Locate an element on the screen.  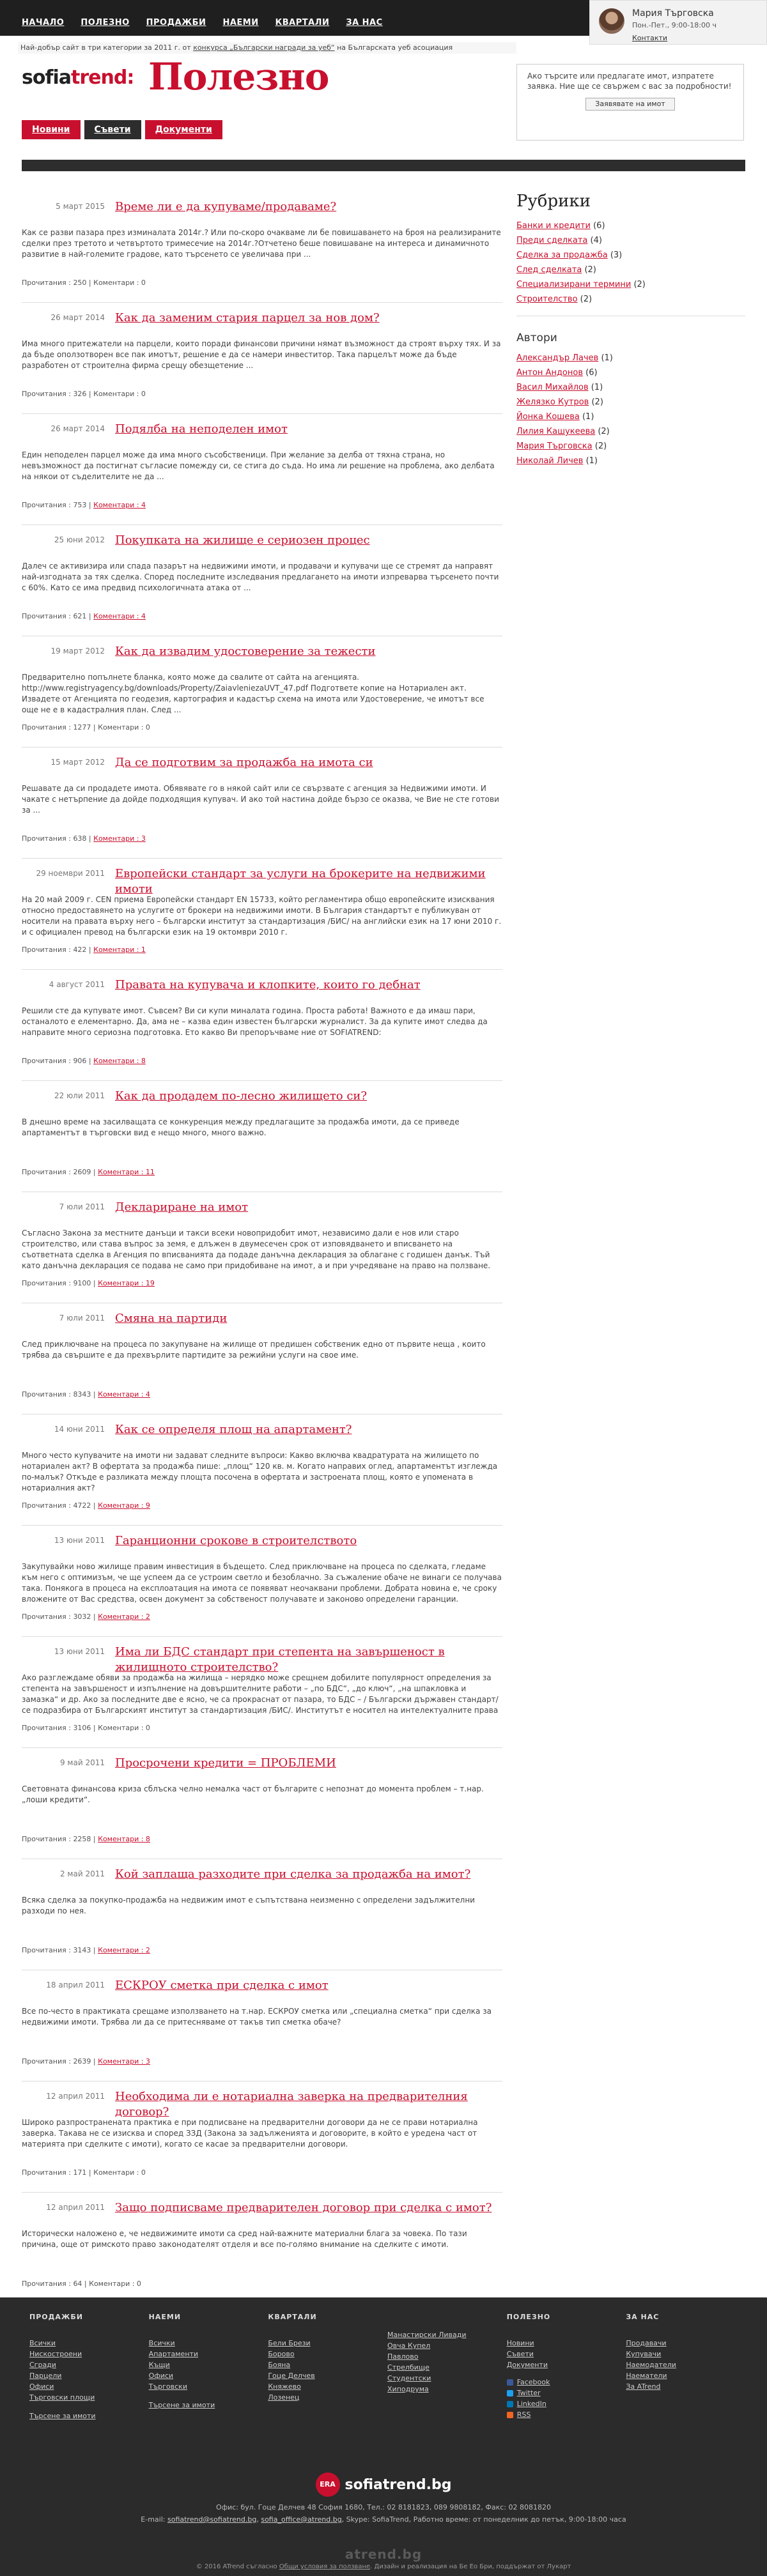
footer-link: Купувачи is located at coordinates (685, 2354).